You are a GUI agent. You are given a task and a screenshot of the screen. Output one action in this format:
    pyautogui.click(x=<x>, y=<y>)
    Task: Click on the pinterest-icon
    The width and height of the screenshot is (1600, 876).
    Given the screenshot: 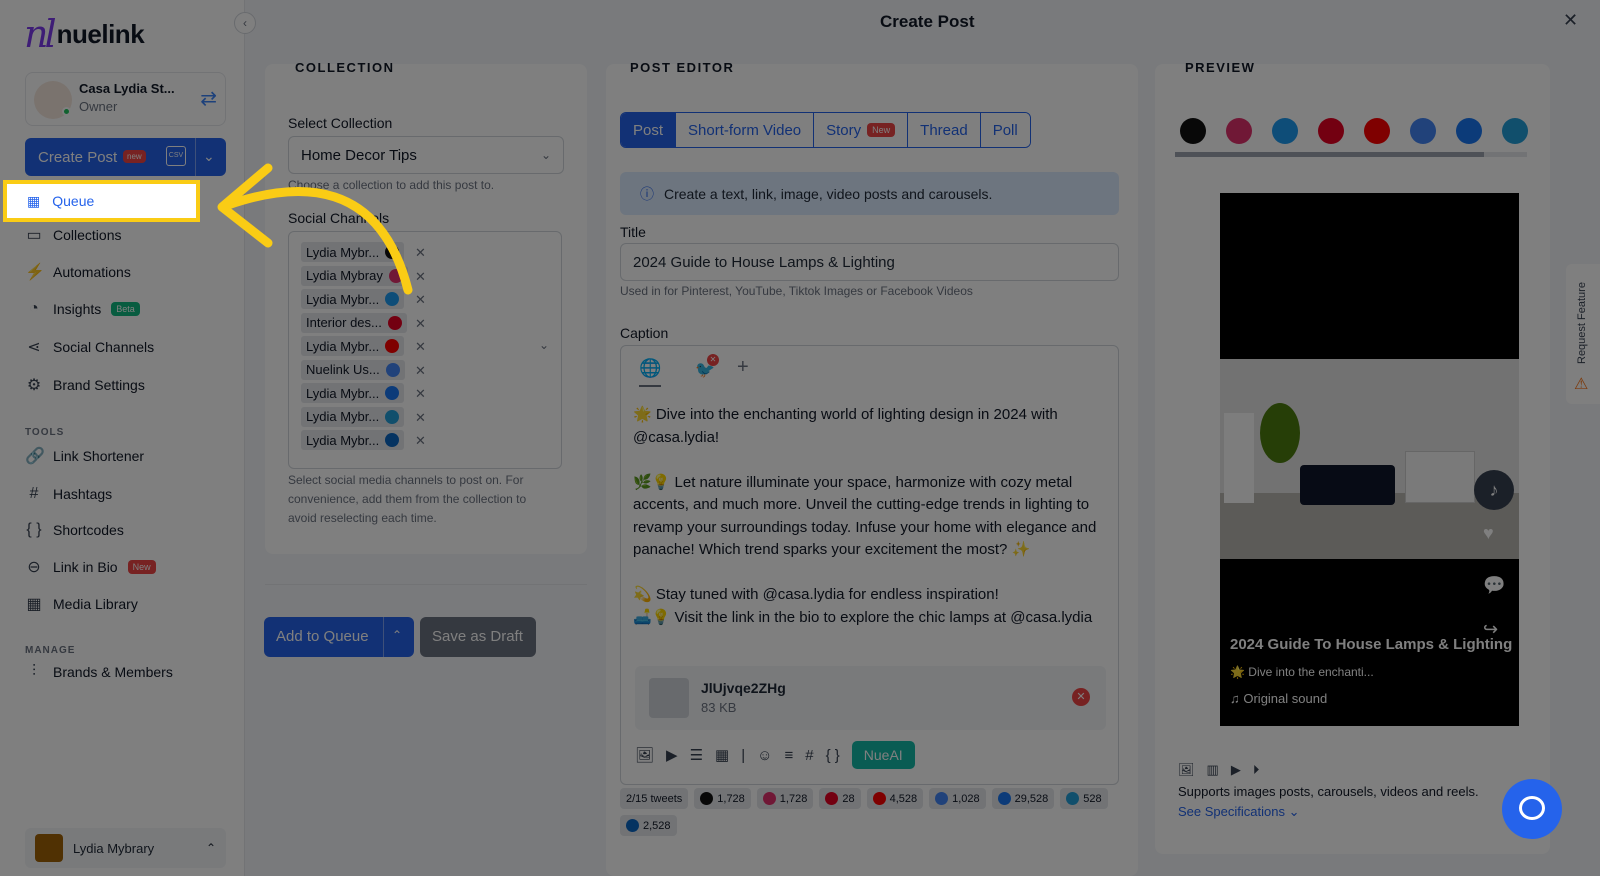 What is the action you would take?
    pyautogui.click(x=1331, y=131)
    